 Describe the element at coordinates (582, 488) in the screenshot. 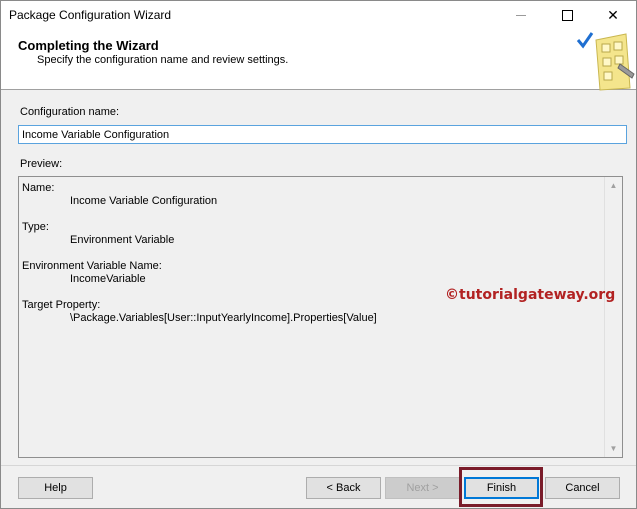

I see `cancel-button: Cancel` at that location.